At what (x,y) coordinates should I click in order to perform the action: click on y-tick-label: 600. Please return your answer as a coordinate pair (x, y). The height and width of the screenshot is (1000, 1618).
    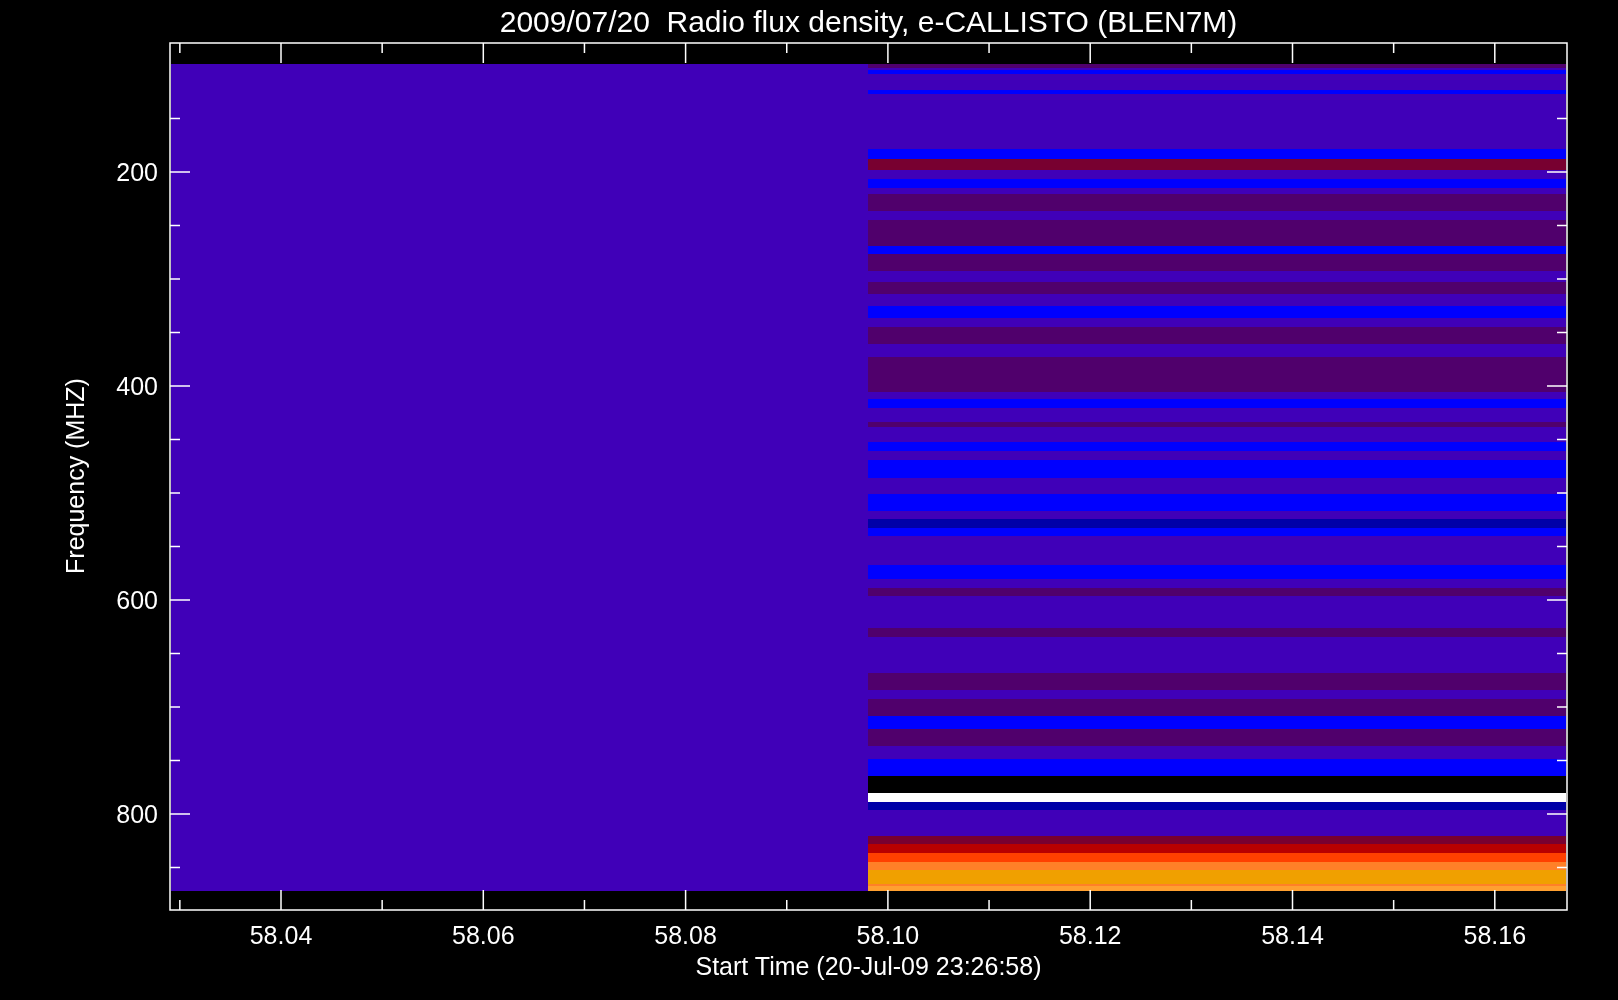
    Looking at the image, I should click on (137, 600).